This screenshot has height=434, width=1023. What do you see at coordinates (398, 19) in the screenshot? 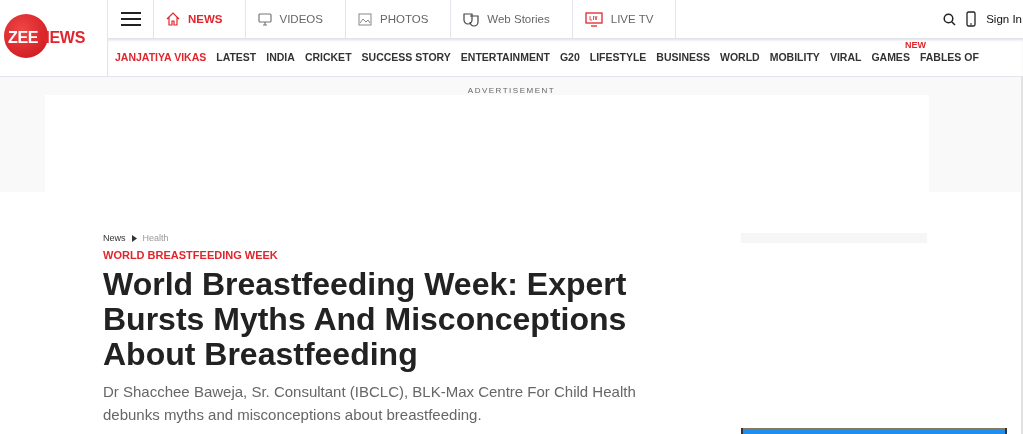
I see `top-nav-tab: PHOTOS` at bounding box center [398, 19].